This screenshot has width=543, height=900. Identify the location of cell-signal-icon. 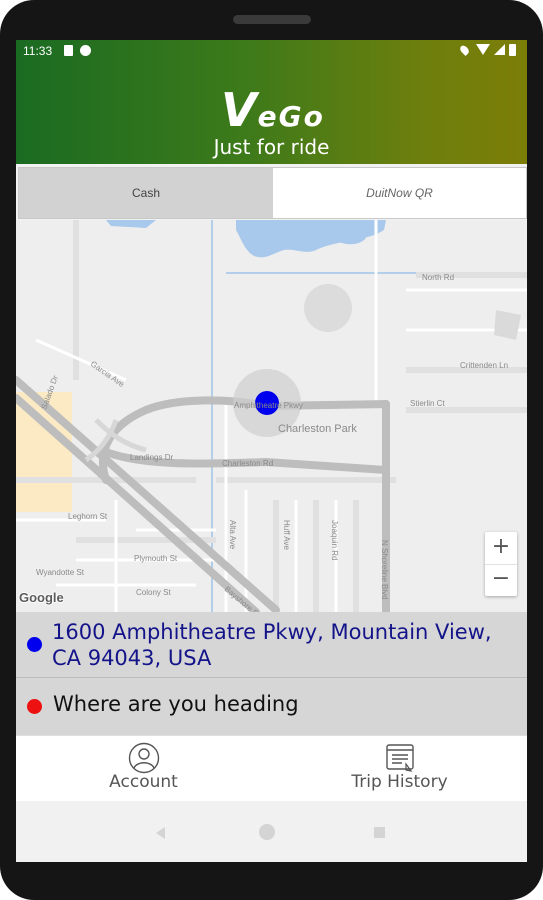
(499, 49).